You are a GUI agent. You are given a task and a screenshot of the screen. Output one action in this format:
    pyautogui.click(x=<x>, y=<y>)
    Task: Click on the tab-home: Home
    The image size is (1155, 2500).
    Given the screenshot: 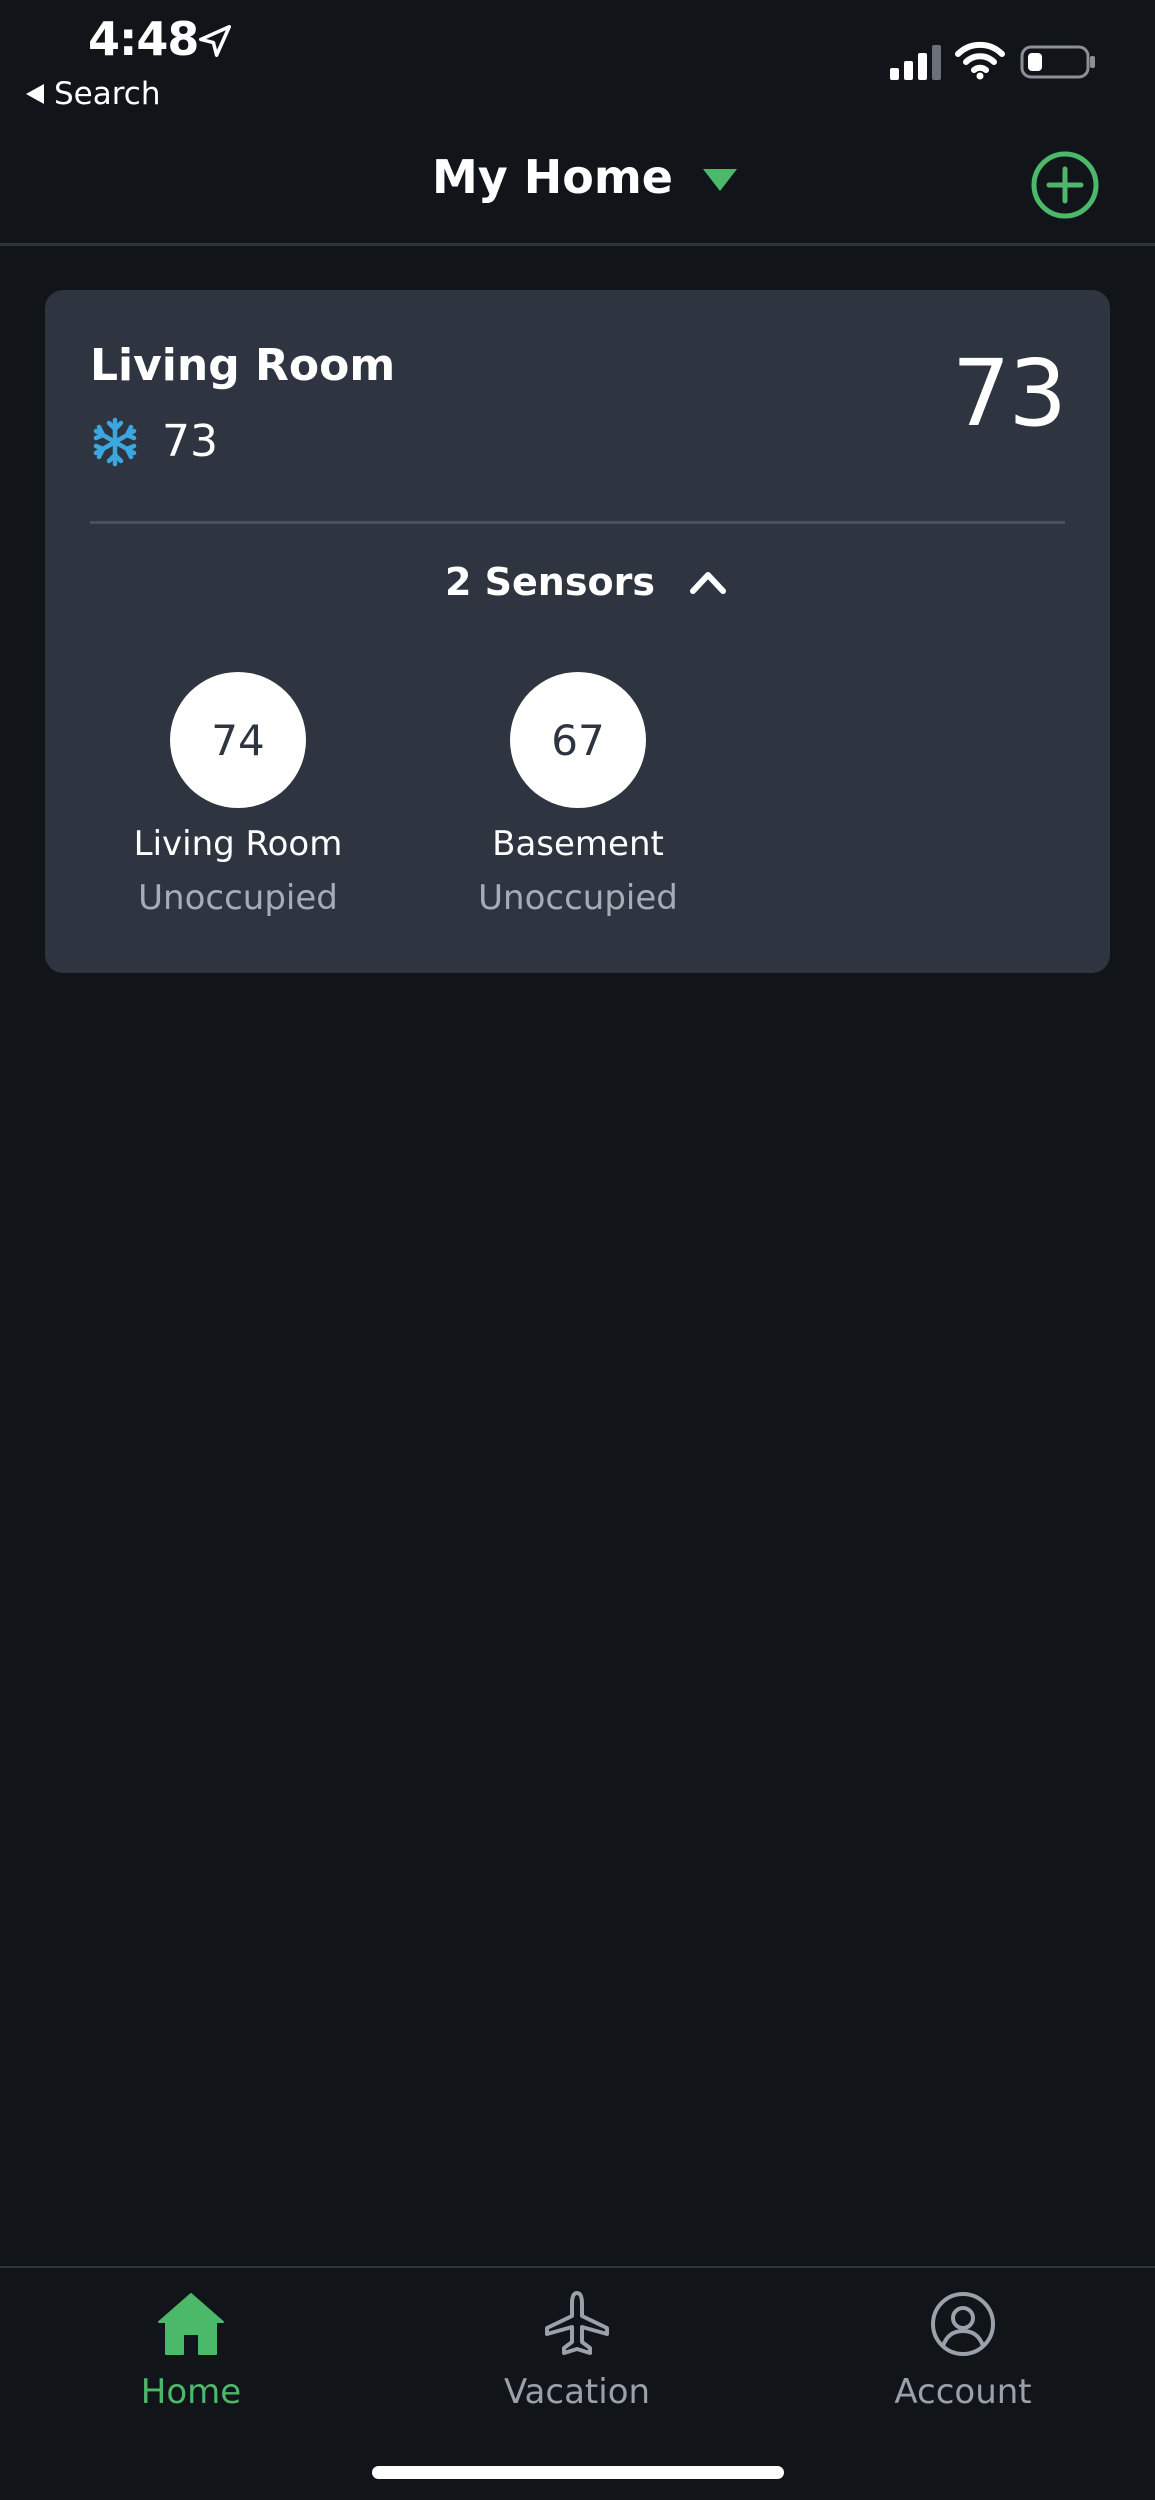 What is the action you would take?
    pyautogui.click(x=191, y=2351)
    